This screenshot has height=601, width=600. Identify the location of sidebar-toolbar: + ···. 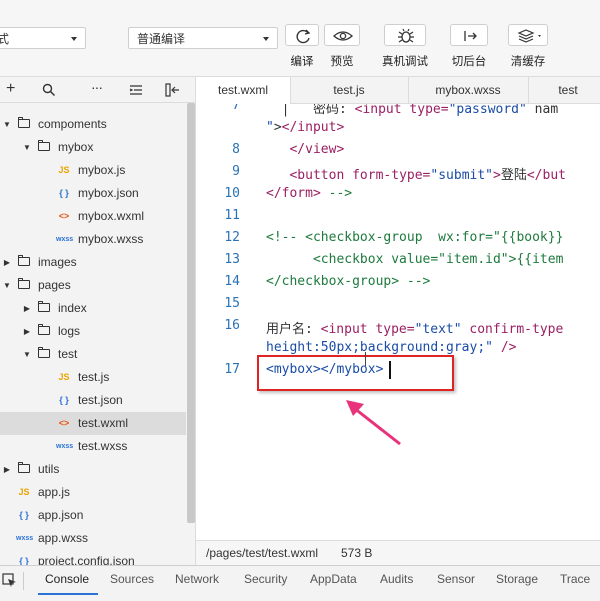
(98, 90).